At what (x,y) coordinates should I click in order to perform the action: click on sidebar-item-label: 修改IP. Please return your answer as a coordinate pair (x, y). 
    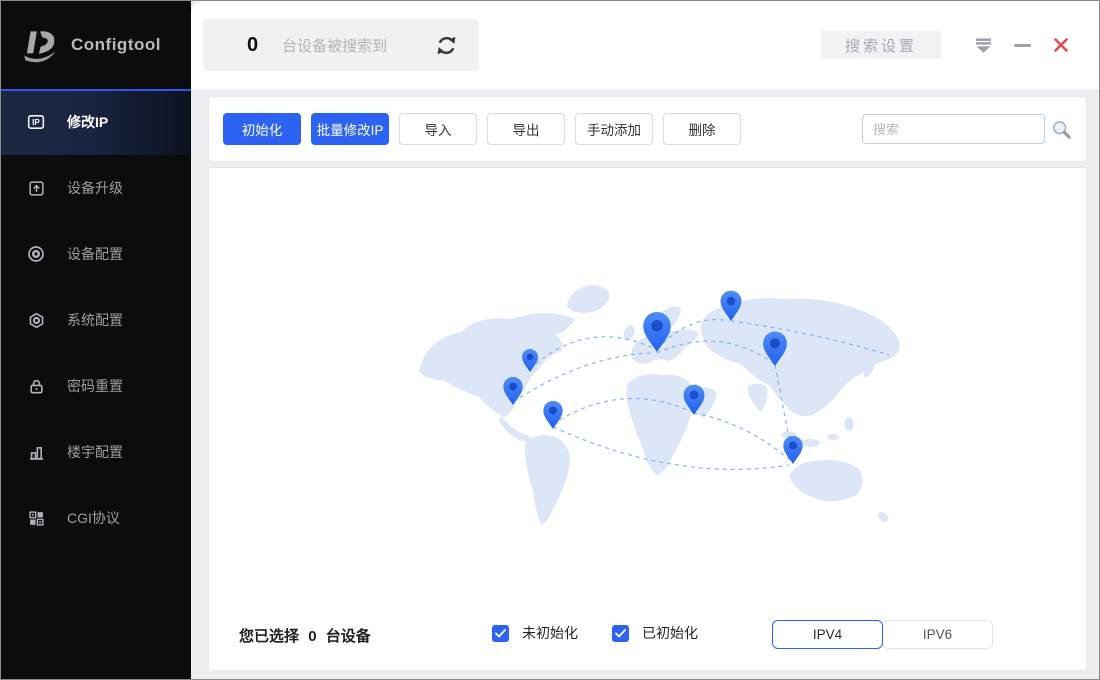
    Looking at the image, I should click on (88, 122).